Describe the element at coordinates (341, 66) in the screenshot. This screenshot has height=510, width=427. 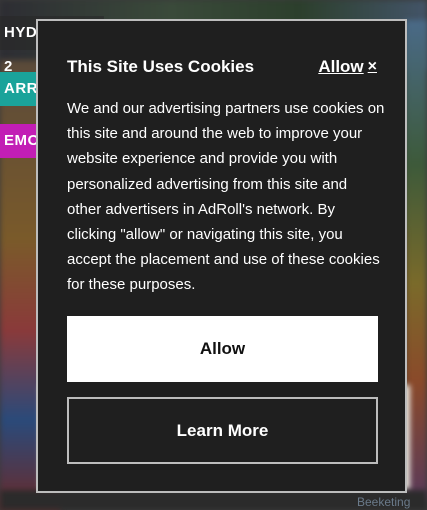
I see `header-allow-label: Allow` at that location.